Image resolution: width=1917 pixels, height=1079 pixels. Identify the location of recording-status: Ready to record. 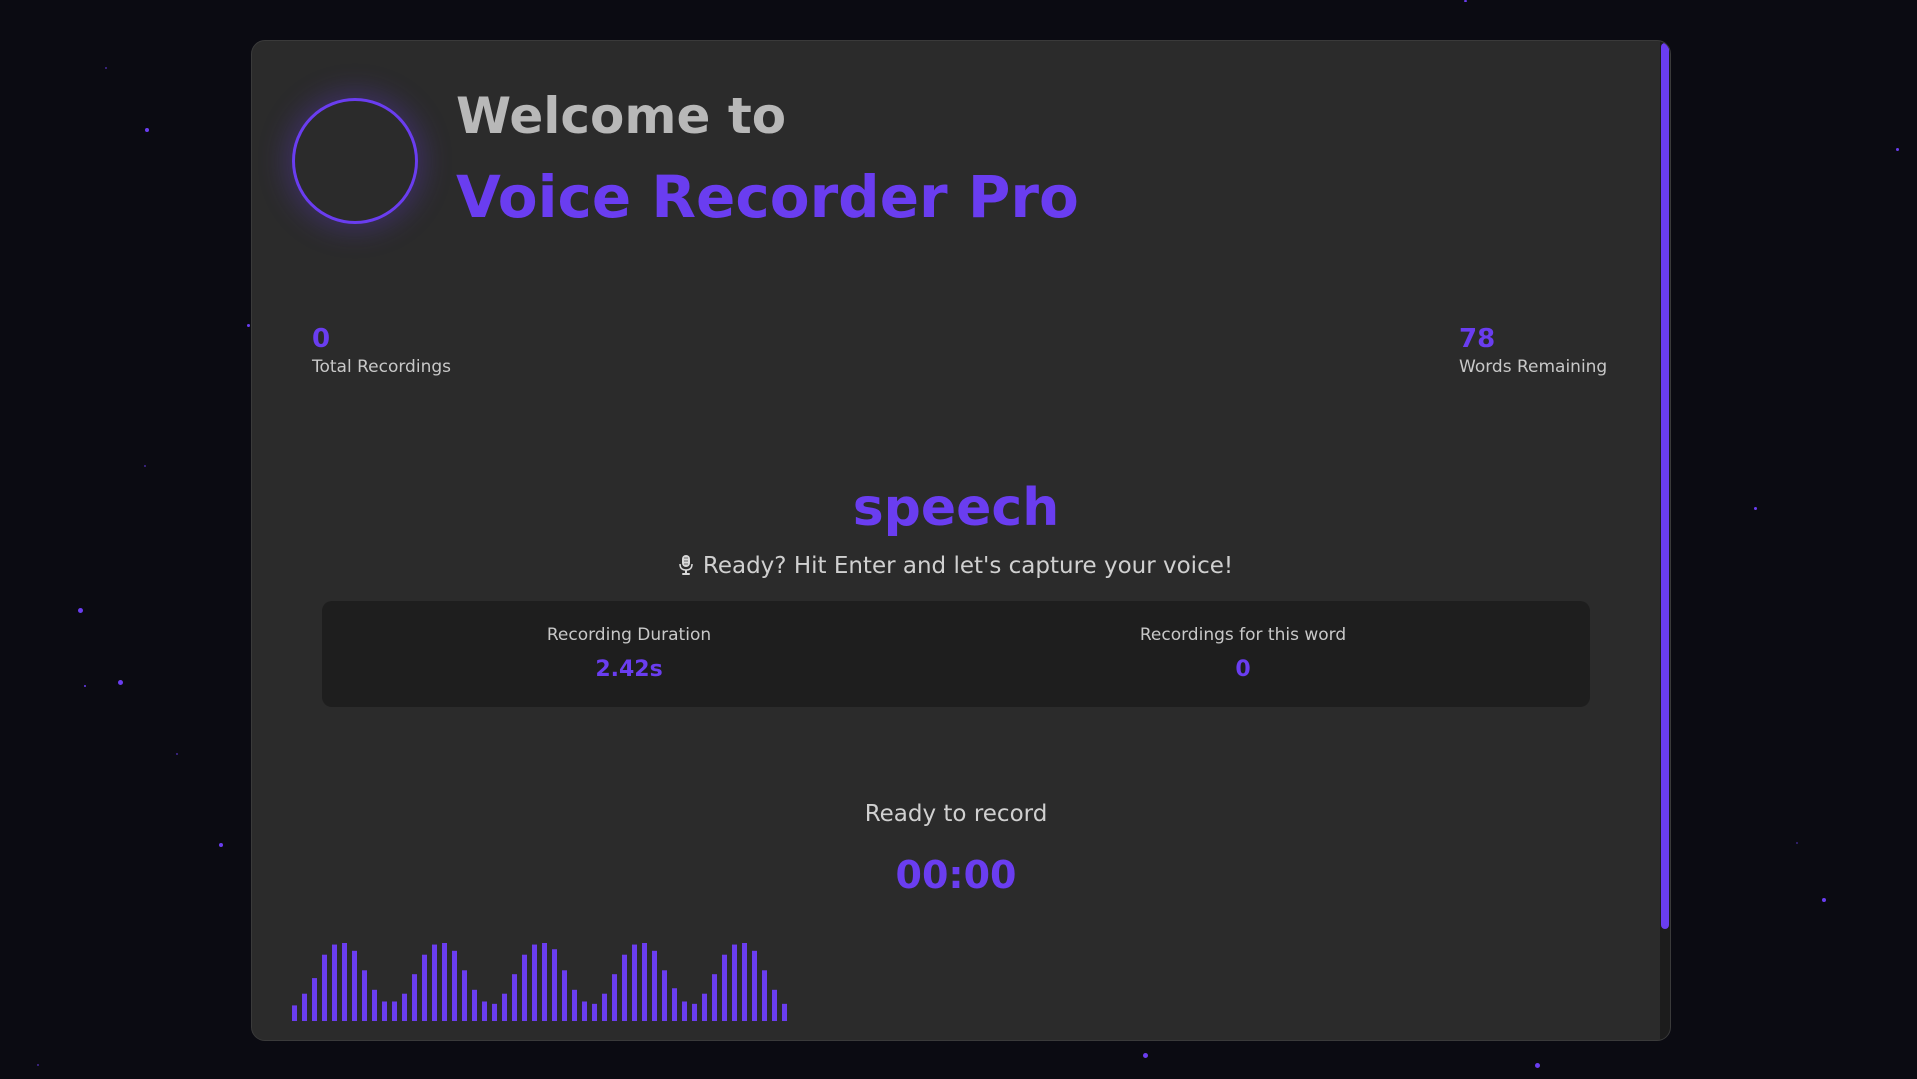
(956, 814).